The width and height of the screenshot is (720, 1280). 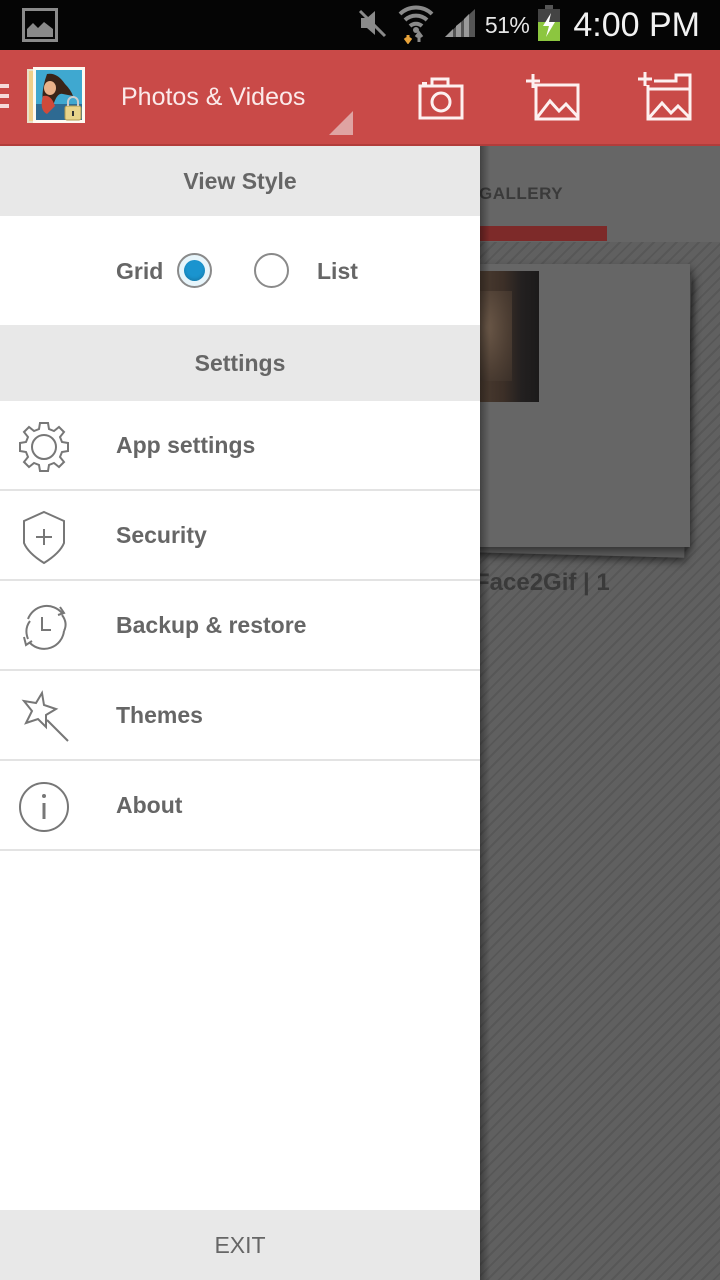 I want to click on backup-clock-icon, so click(x=45, y=627).